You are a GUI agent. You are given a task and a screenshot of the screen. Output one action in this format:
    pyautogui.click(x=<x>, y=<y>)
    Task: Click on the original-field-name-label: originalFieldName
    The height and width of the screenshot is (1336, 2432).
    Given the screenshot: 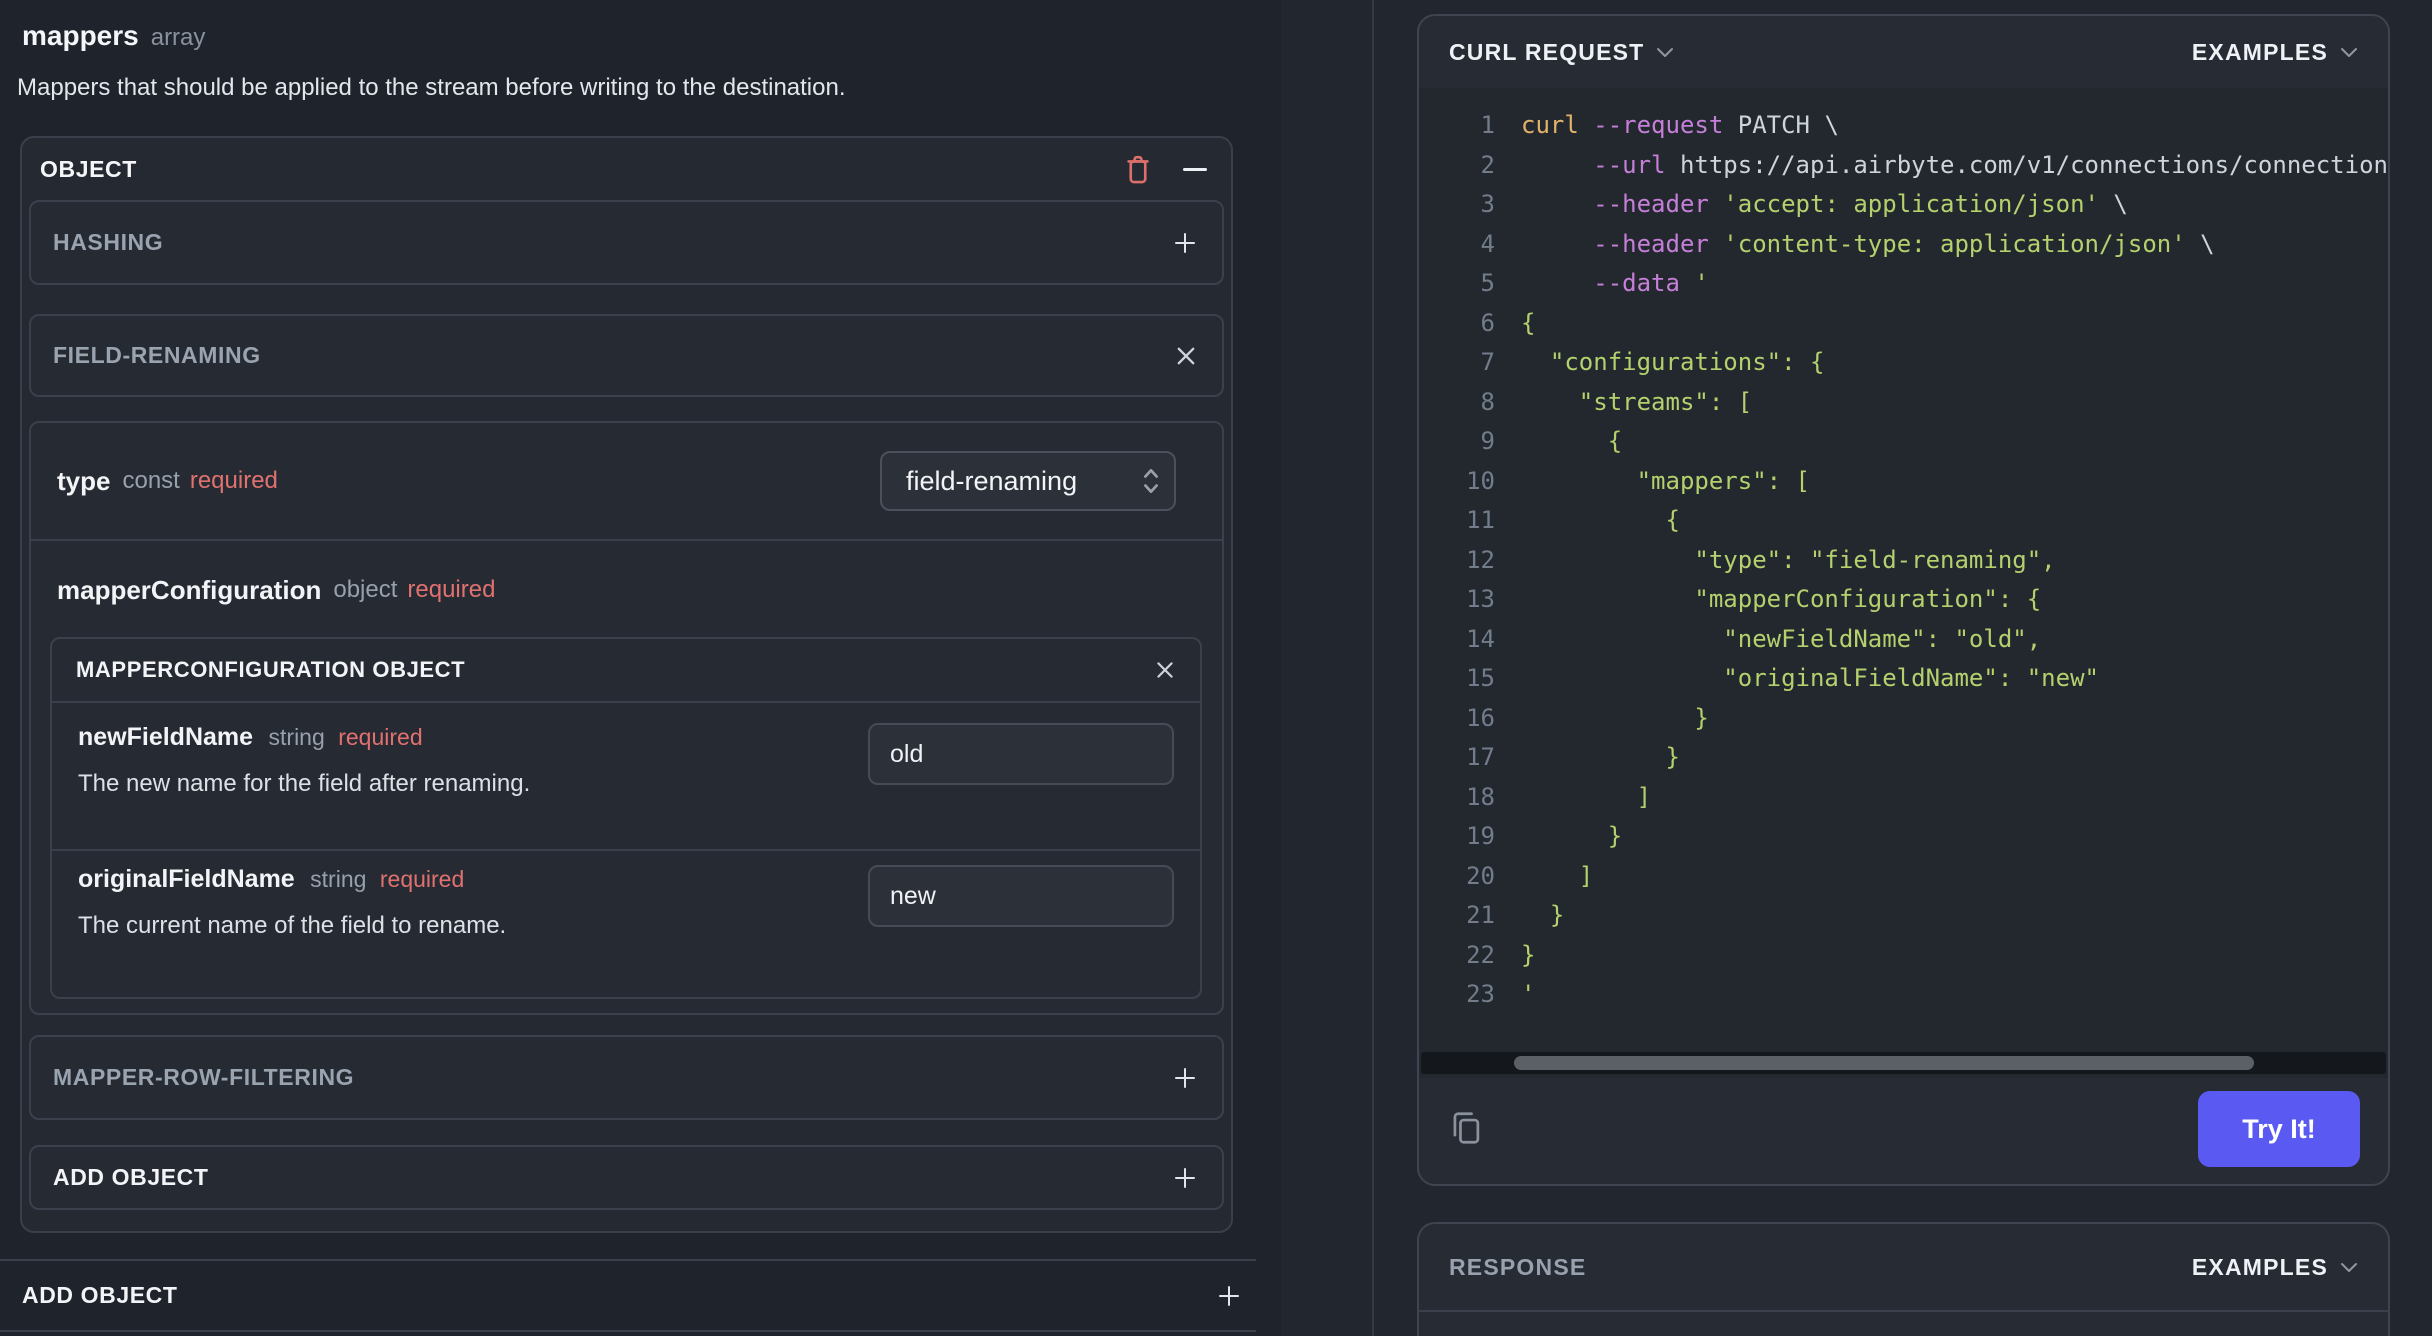 What is the action you would take?
    pyautogui.click(x=186, y=879)
    